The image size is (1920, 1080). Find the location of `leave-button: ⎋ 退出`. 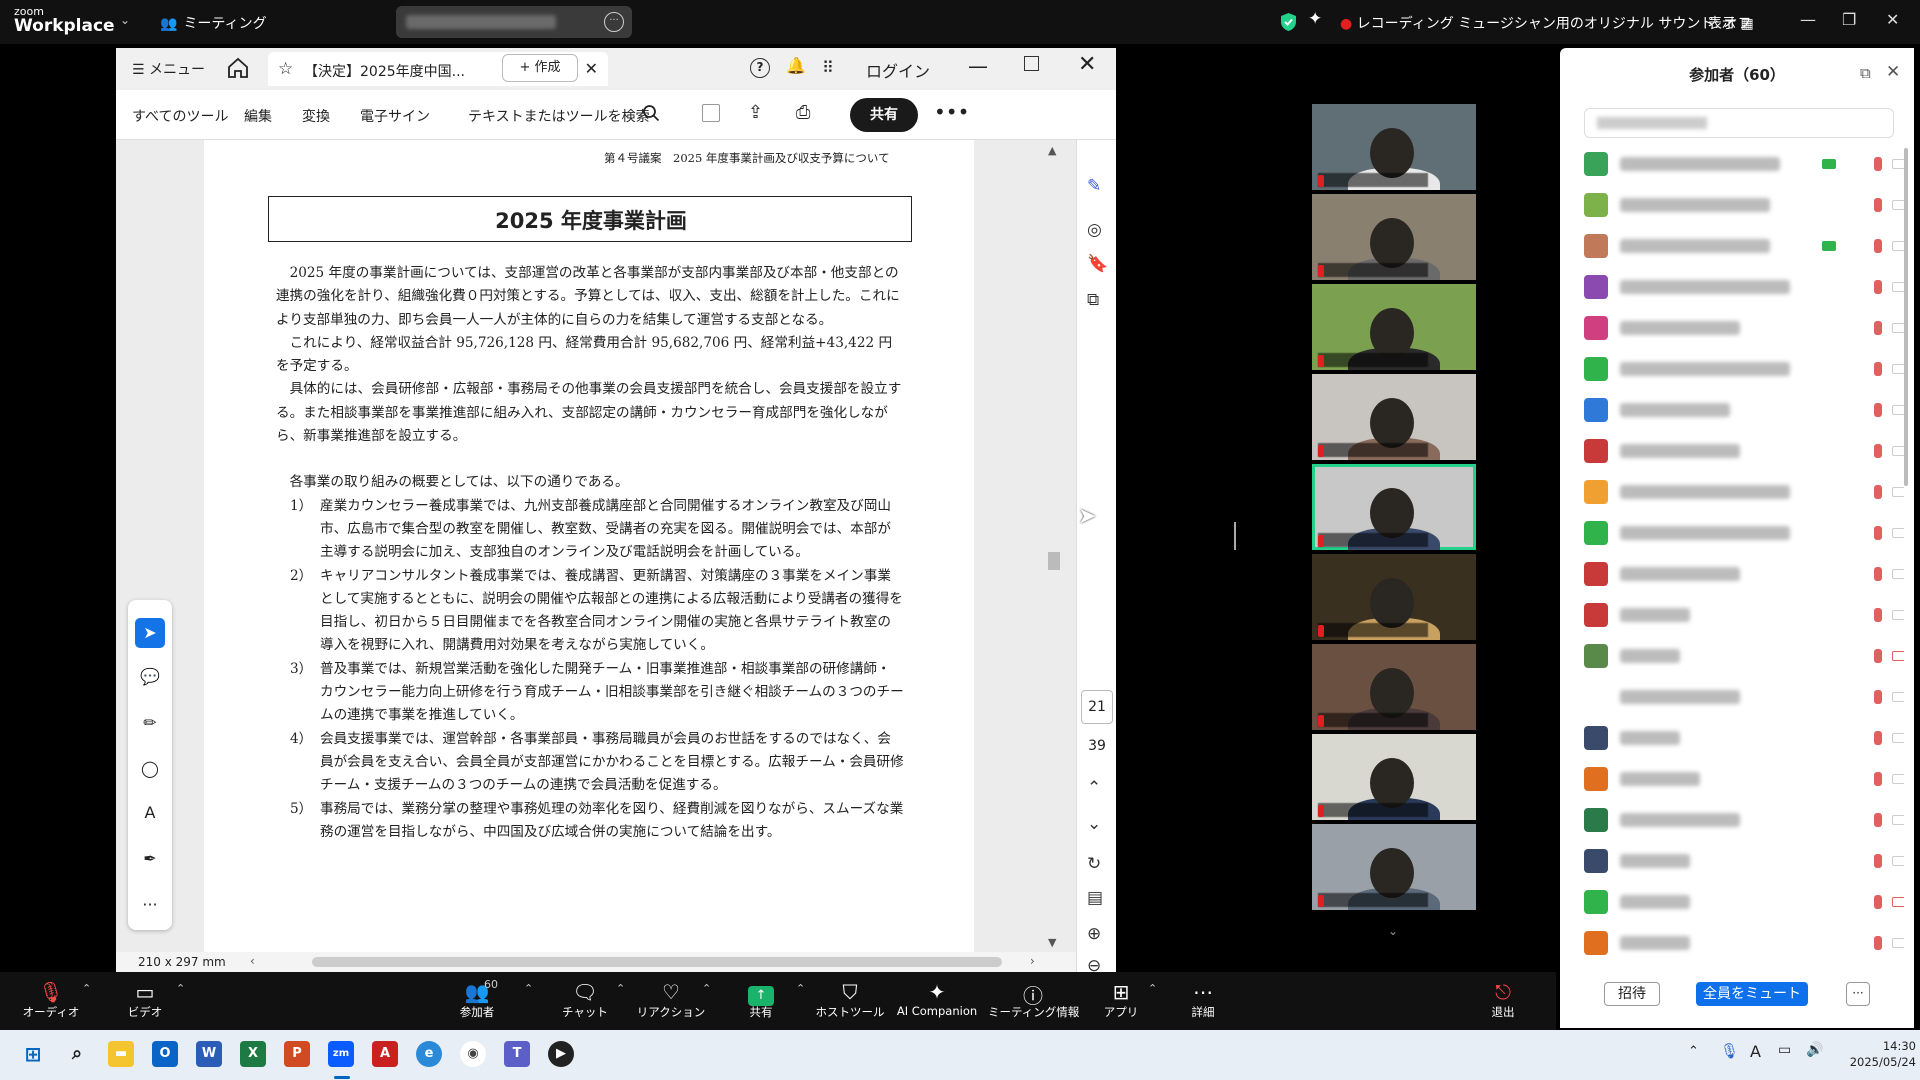

leave-button: ⎋ 退出 is located at coordinates (1503, 1001).